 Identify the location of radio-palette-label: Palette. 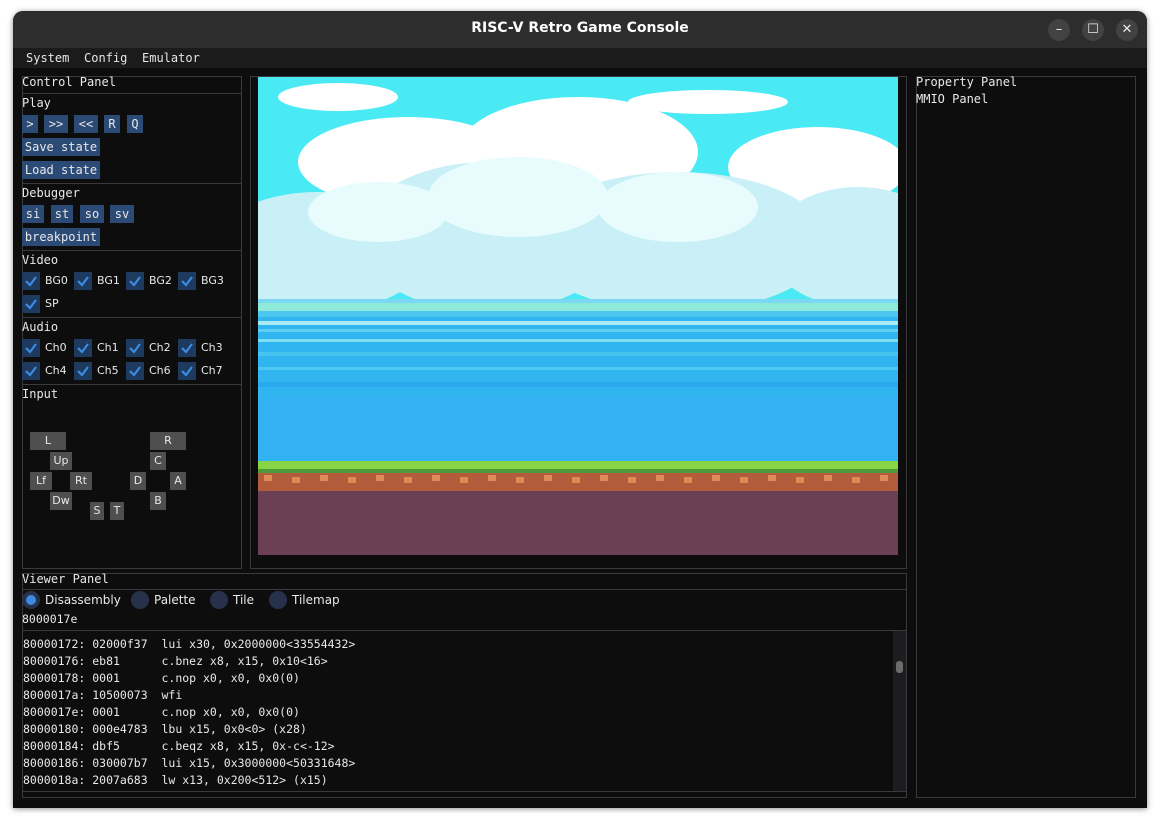
(175, 600).